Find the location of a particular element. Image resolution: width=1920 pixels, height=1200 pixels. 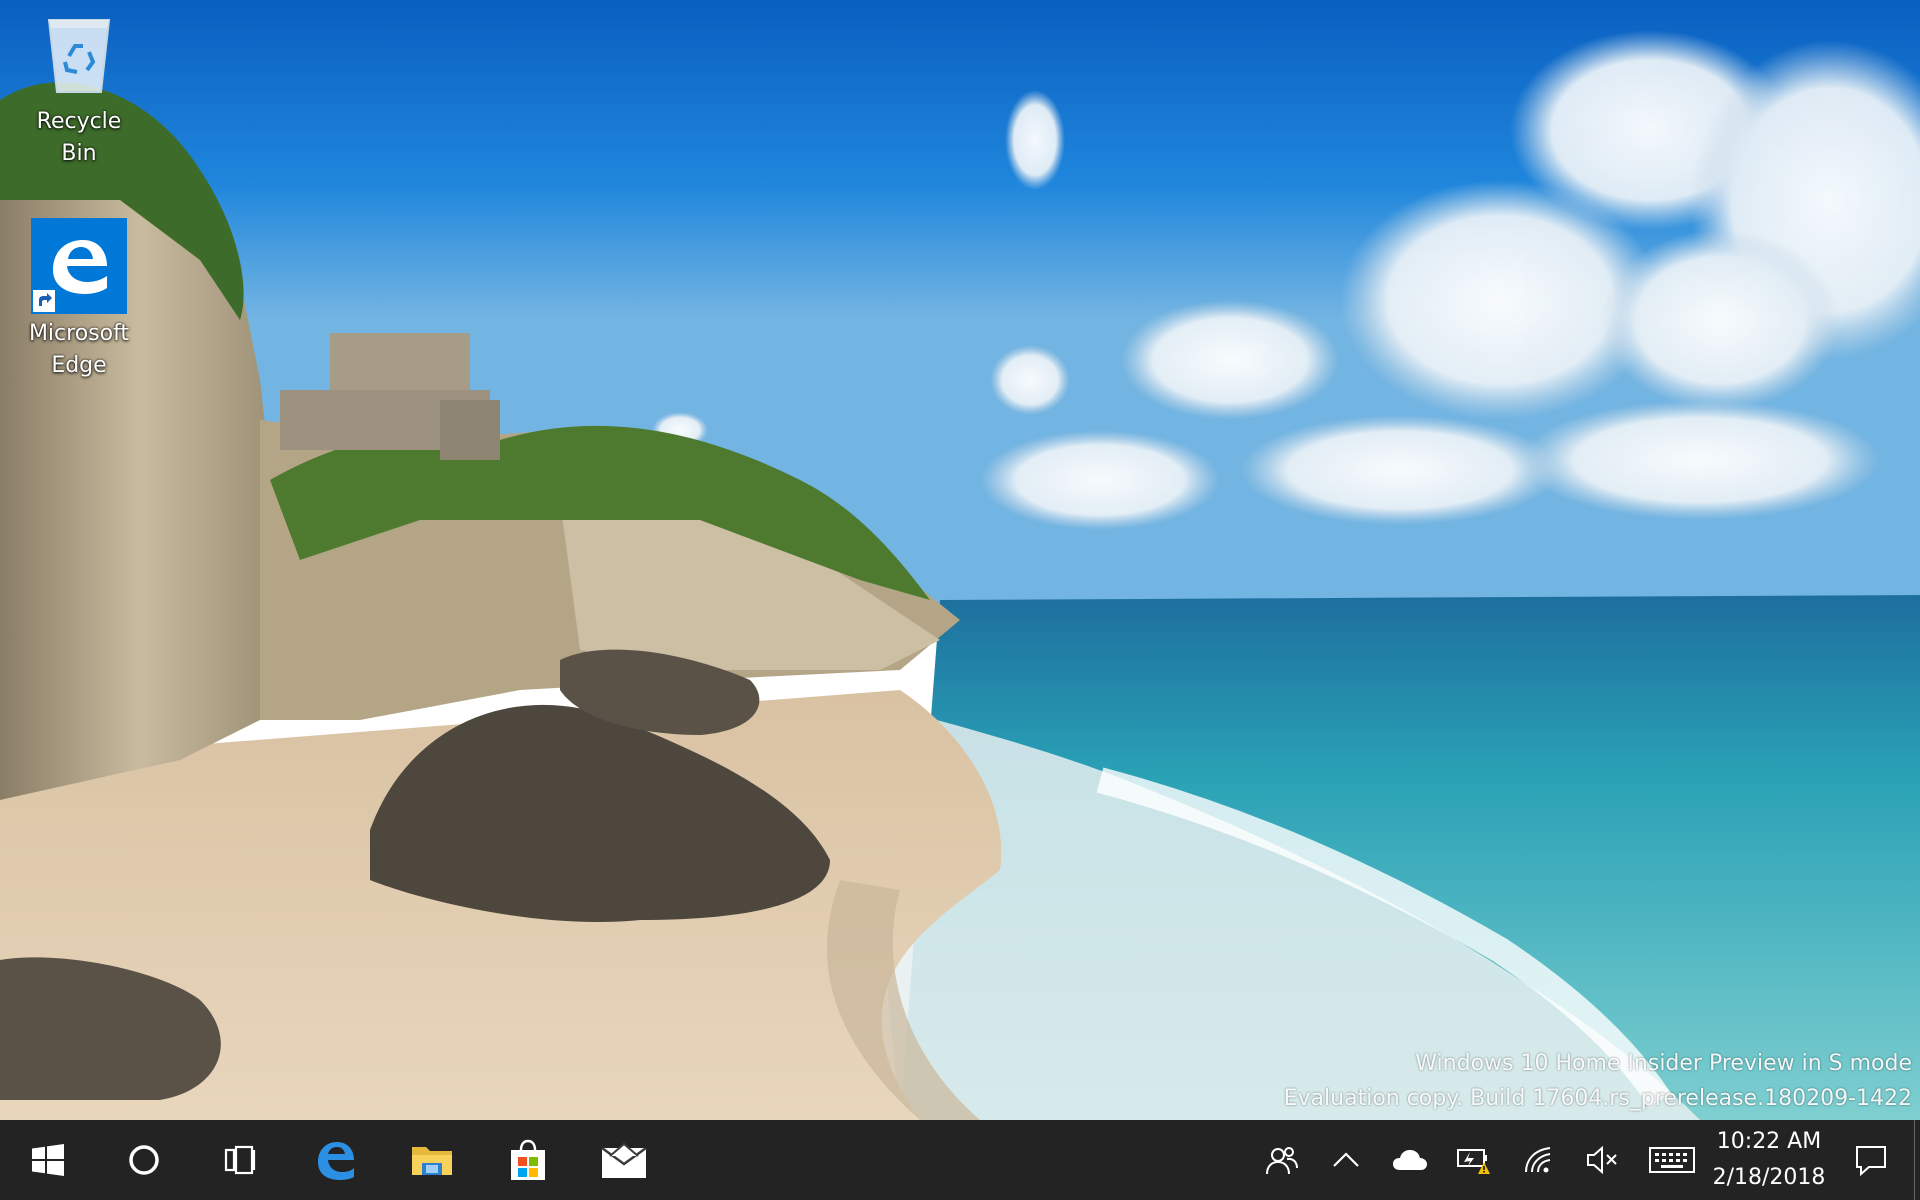

file-explorer-button is located at coordinates (432, 1160).